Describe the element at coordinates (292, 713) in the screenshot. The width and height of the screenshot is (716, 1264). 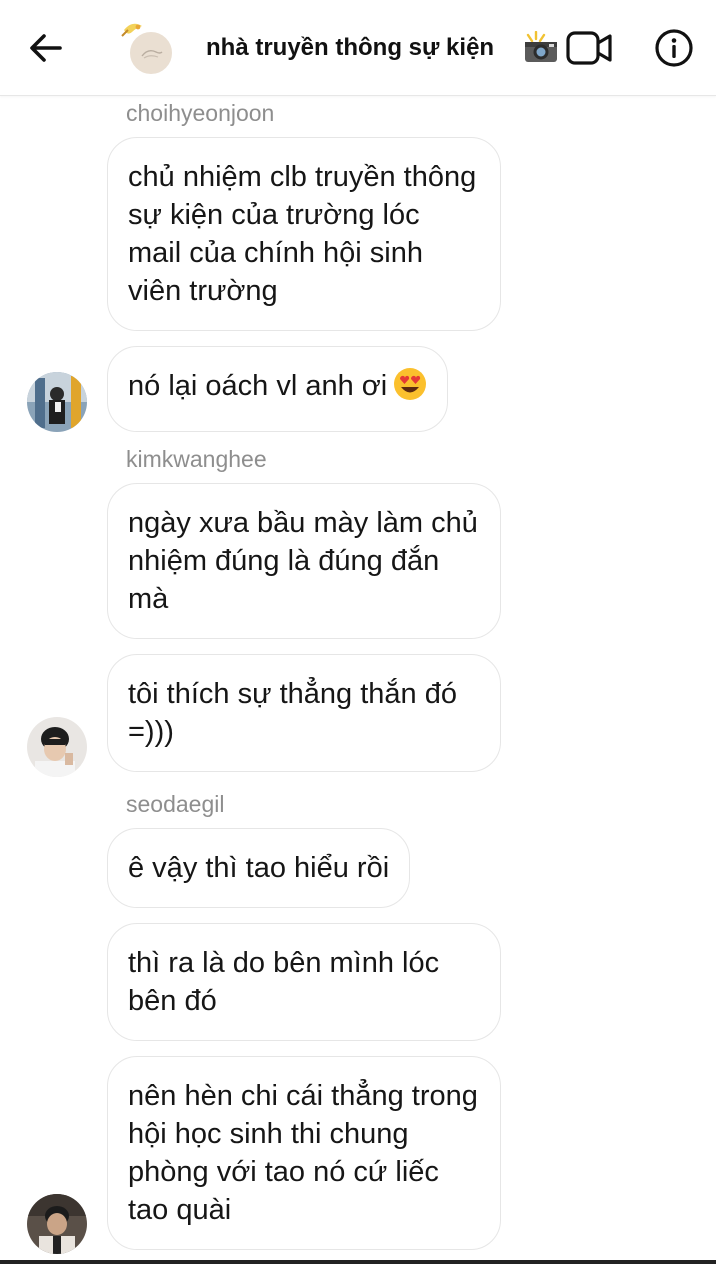
I see `message-text: tôi thích sự thẳng thắn đó =)))` at that location.